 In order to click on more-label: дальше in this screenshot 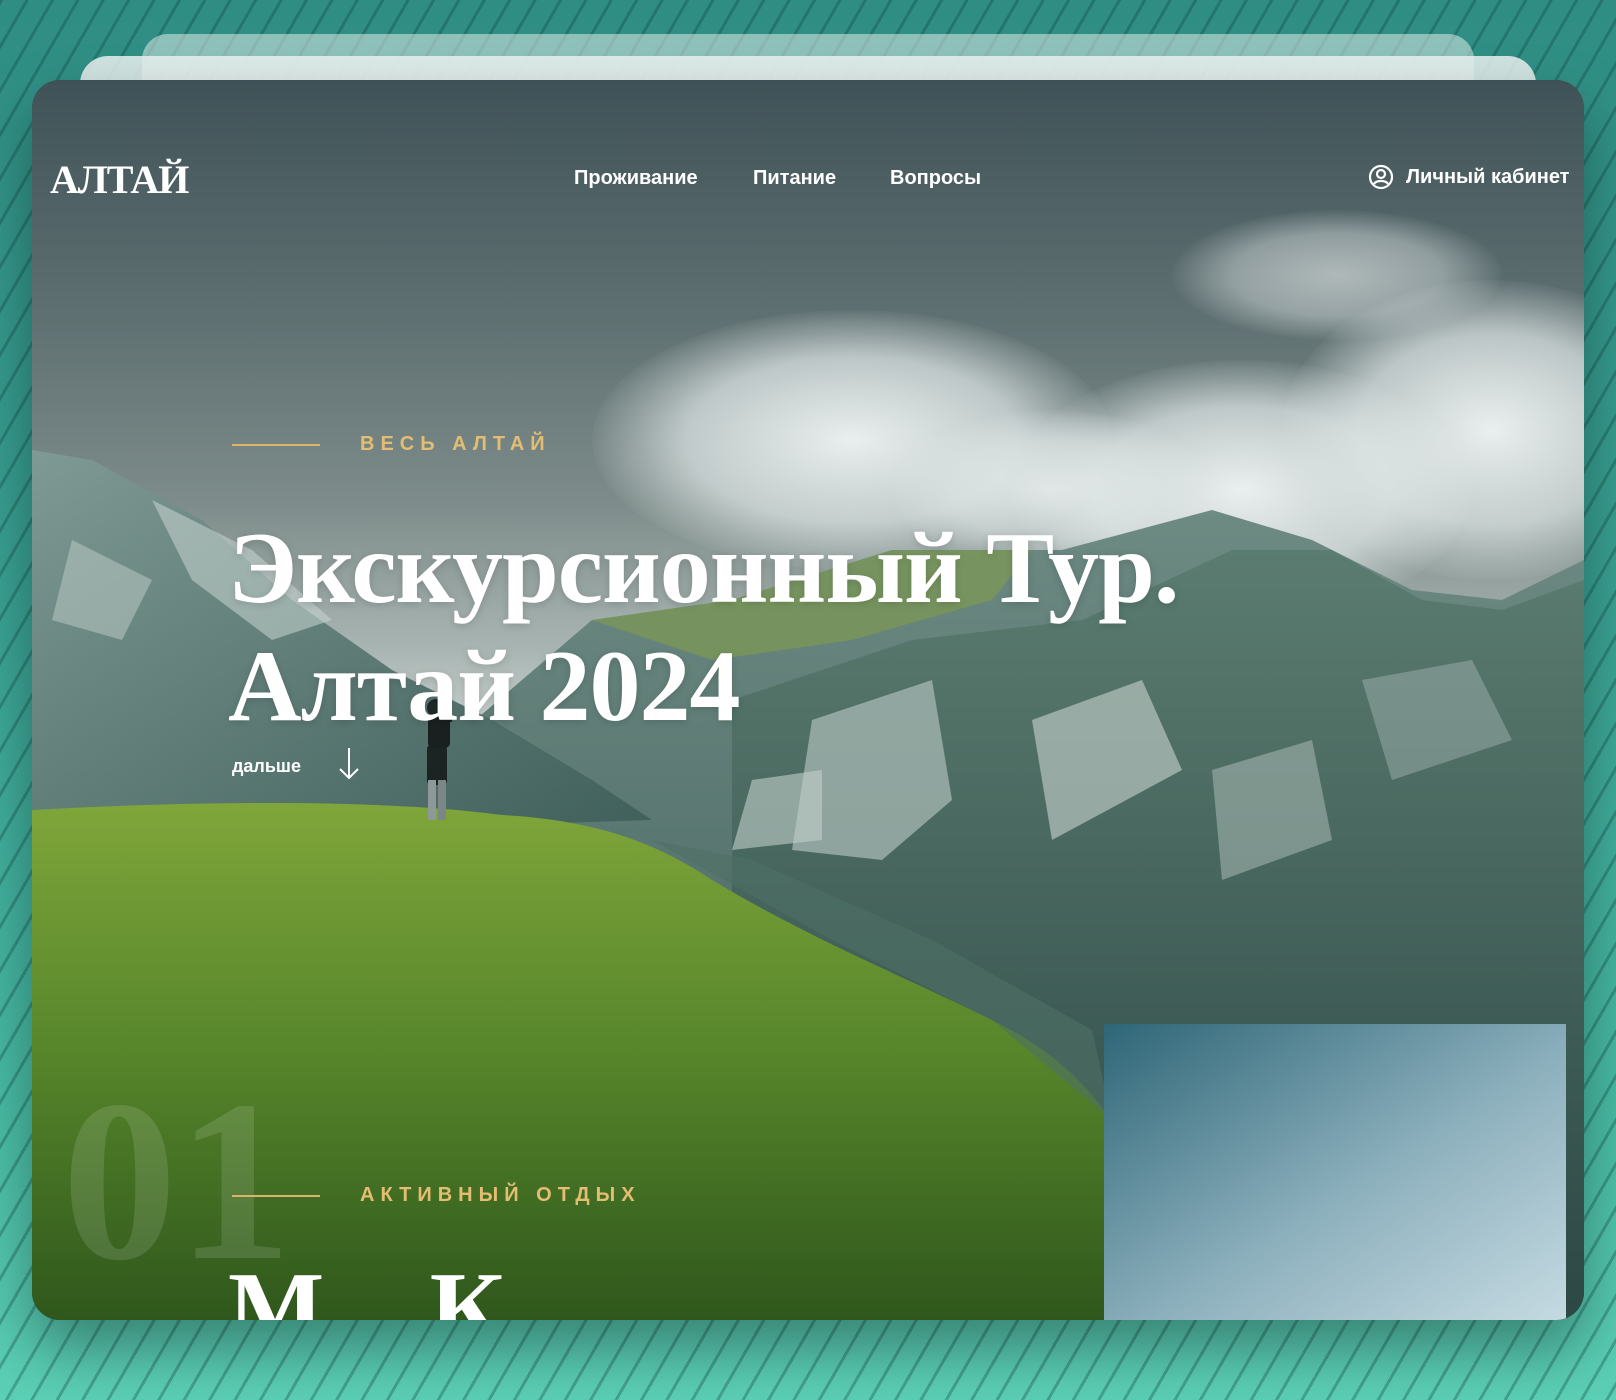, I will do `click(266, 766)`.